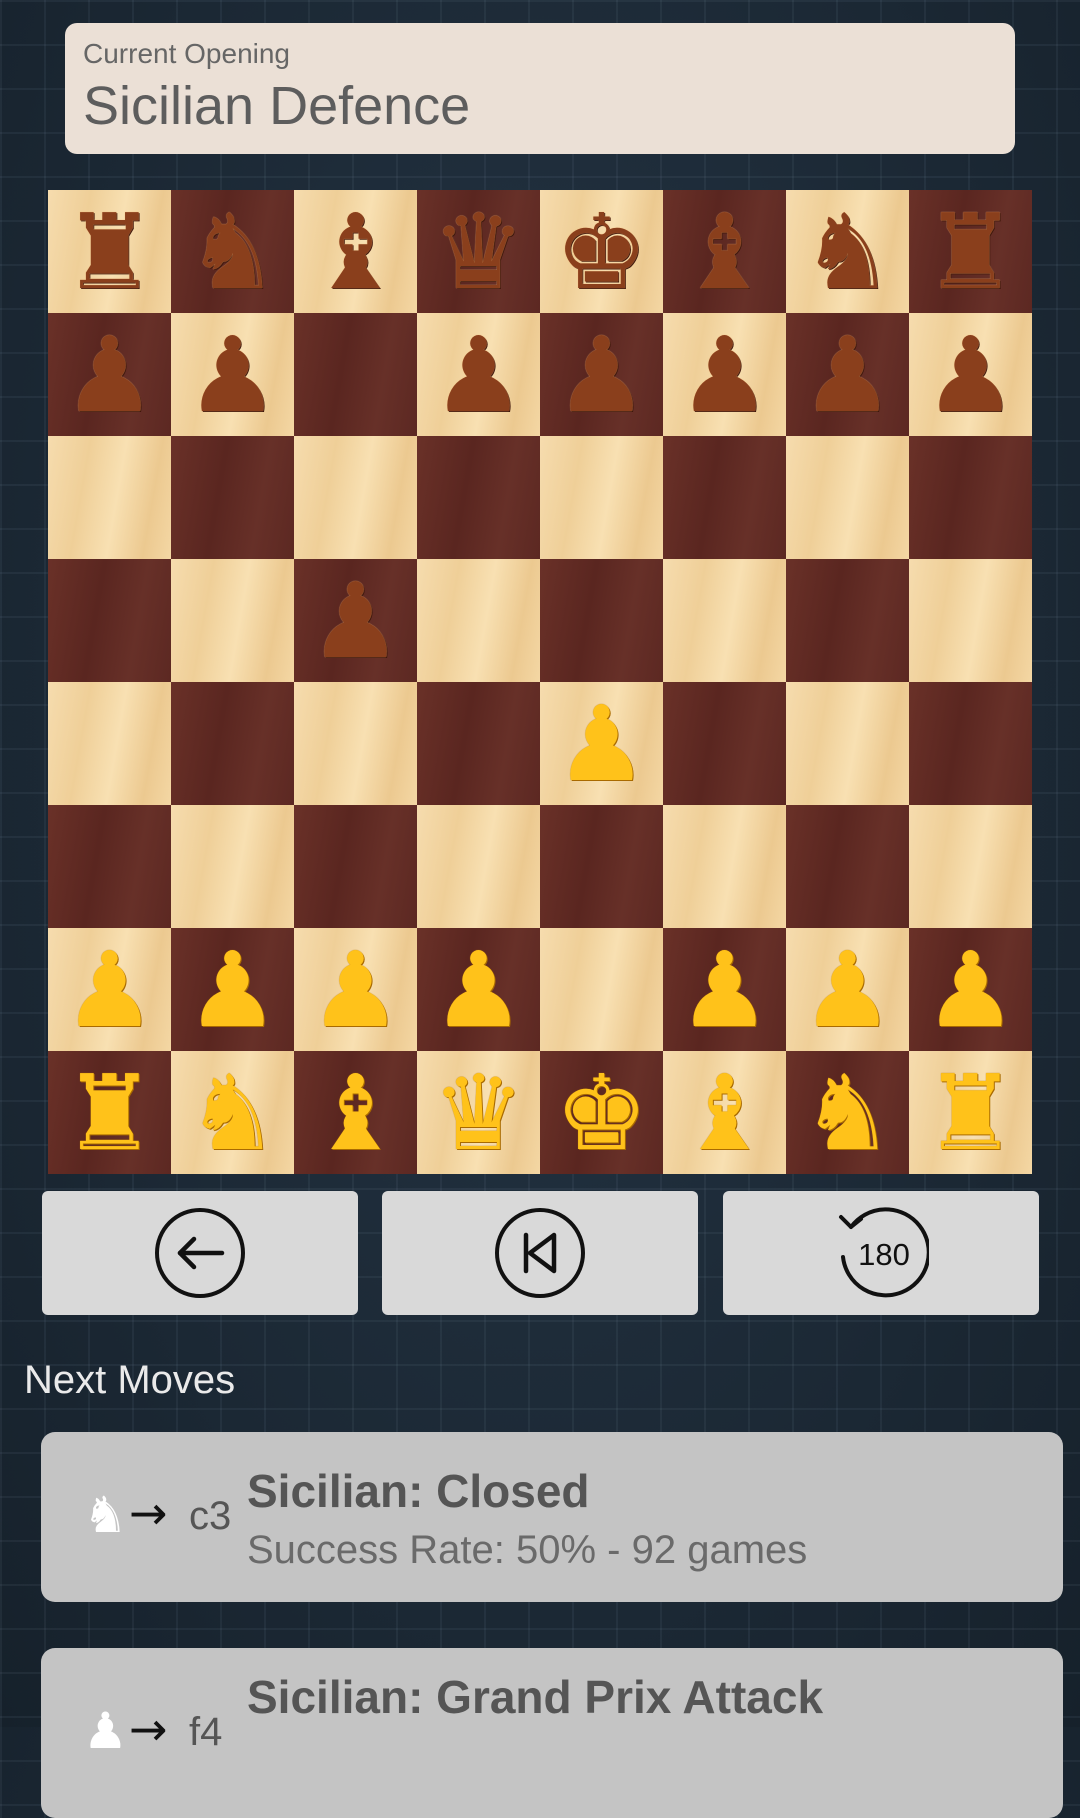 This screenshot has height=1818, width=1080. I want to click on square-h4, so click(970, 743).